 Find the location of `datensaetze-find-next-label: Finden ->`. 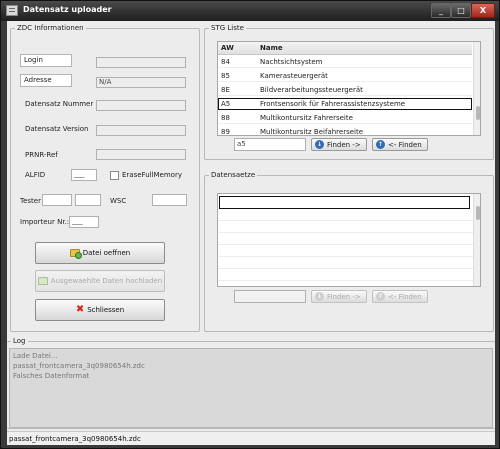

datensaetze-find-next-label: Finden -> is located at coordinates (344, 296).